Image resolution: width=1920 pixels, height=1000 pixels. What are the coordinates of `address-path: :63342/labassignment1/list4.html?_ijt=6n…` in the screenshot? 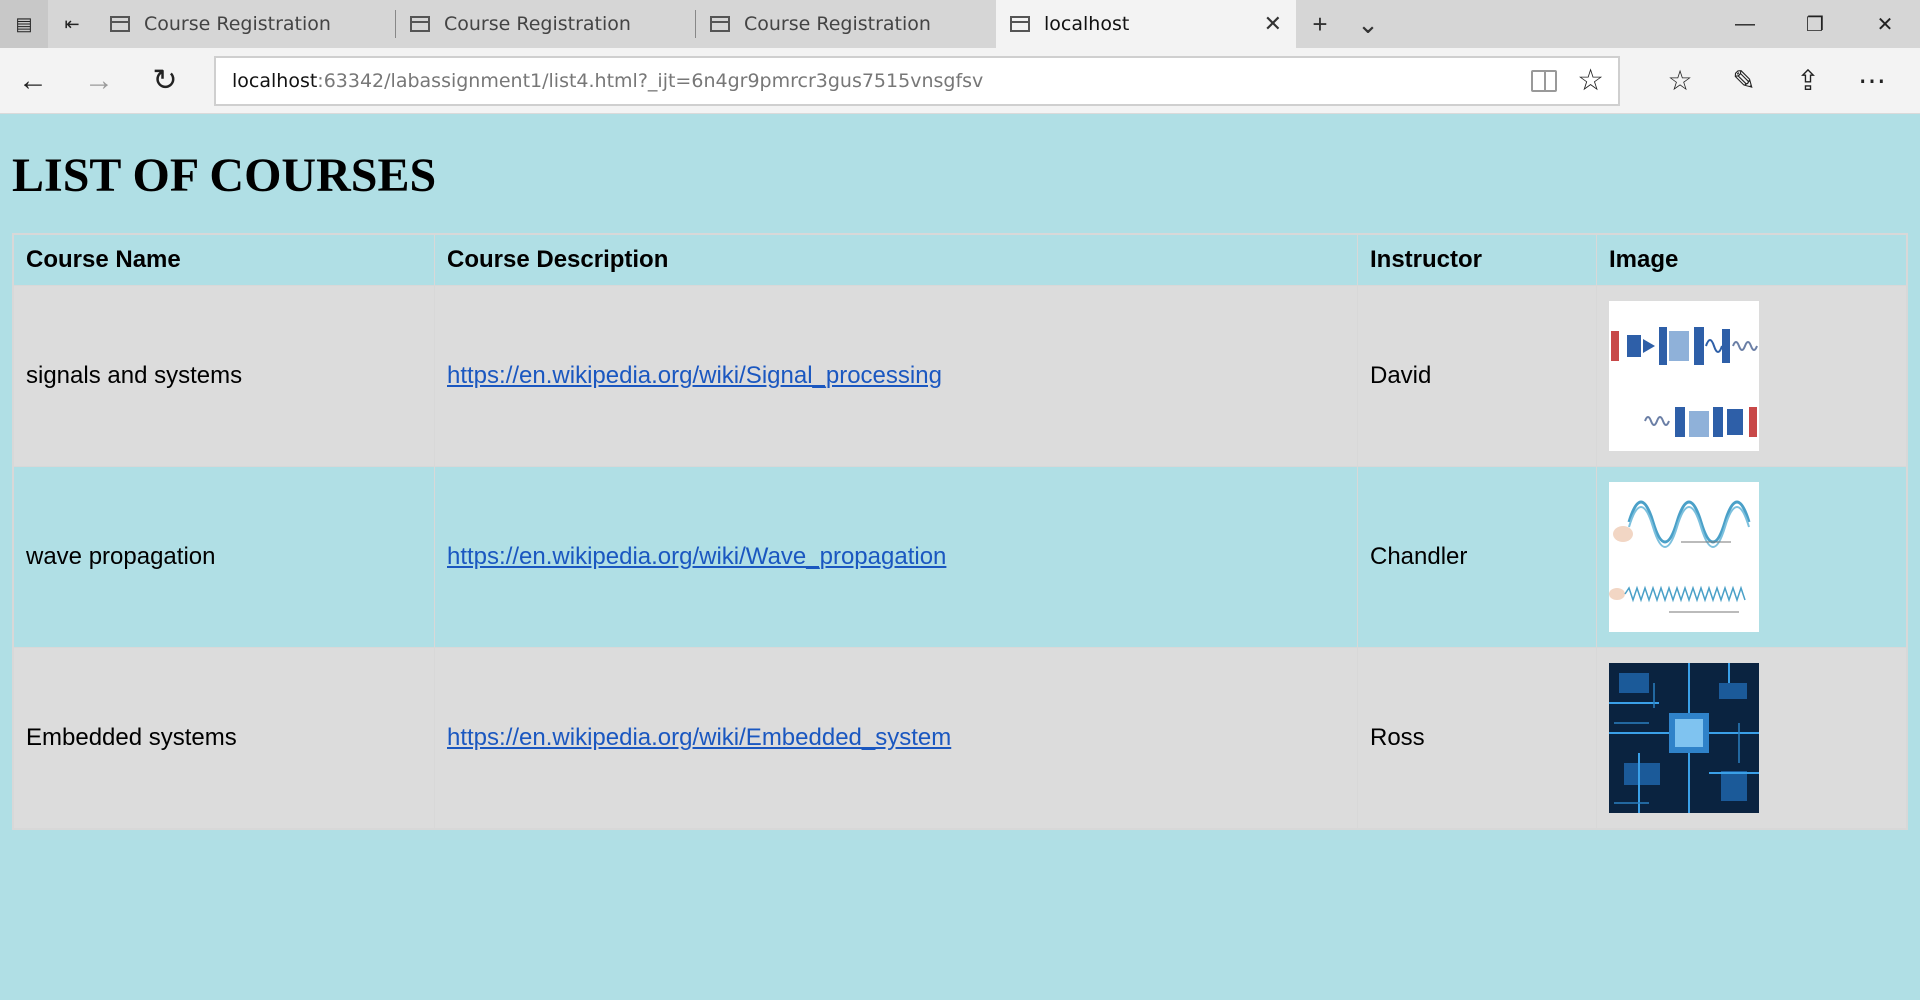 It's located at (650, 80).